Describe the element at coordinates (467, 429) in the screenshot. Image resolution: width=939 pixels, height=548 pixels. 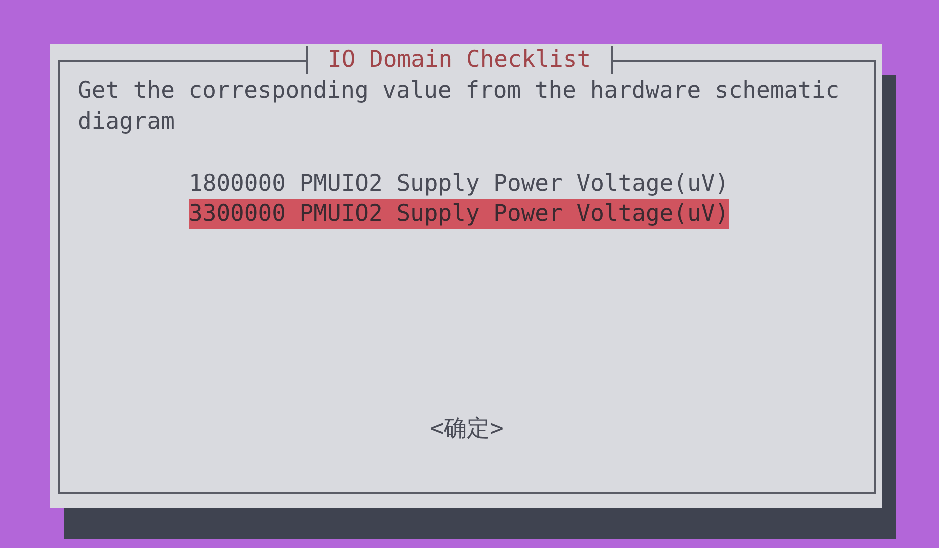
I see `ok-button: <确定>` at that location.